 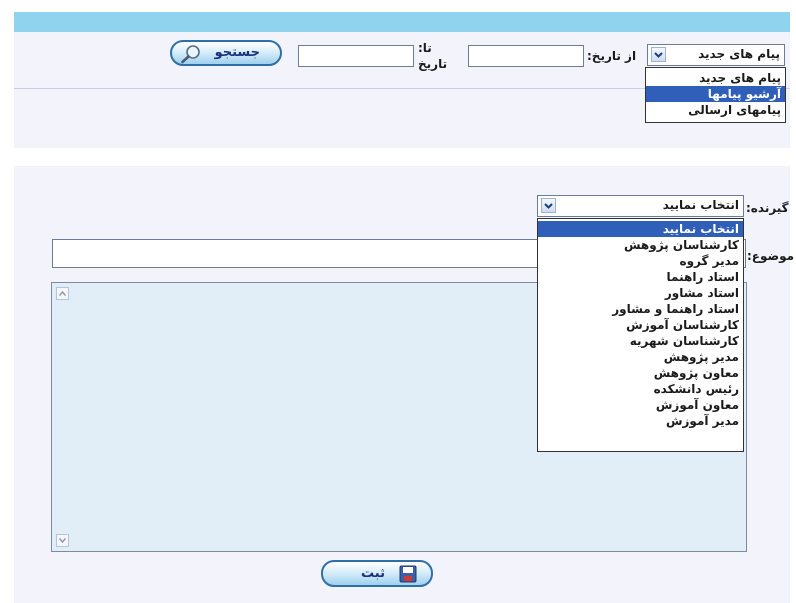 I want to click on recipient-option: رئیس دانشکده, so click(x=640, y=389).